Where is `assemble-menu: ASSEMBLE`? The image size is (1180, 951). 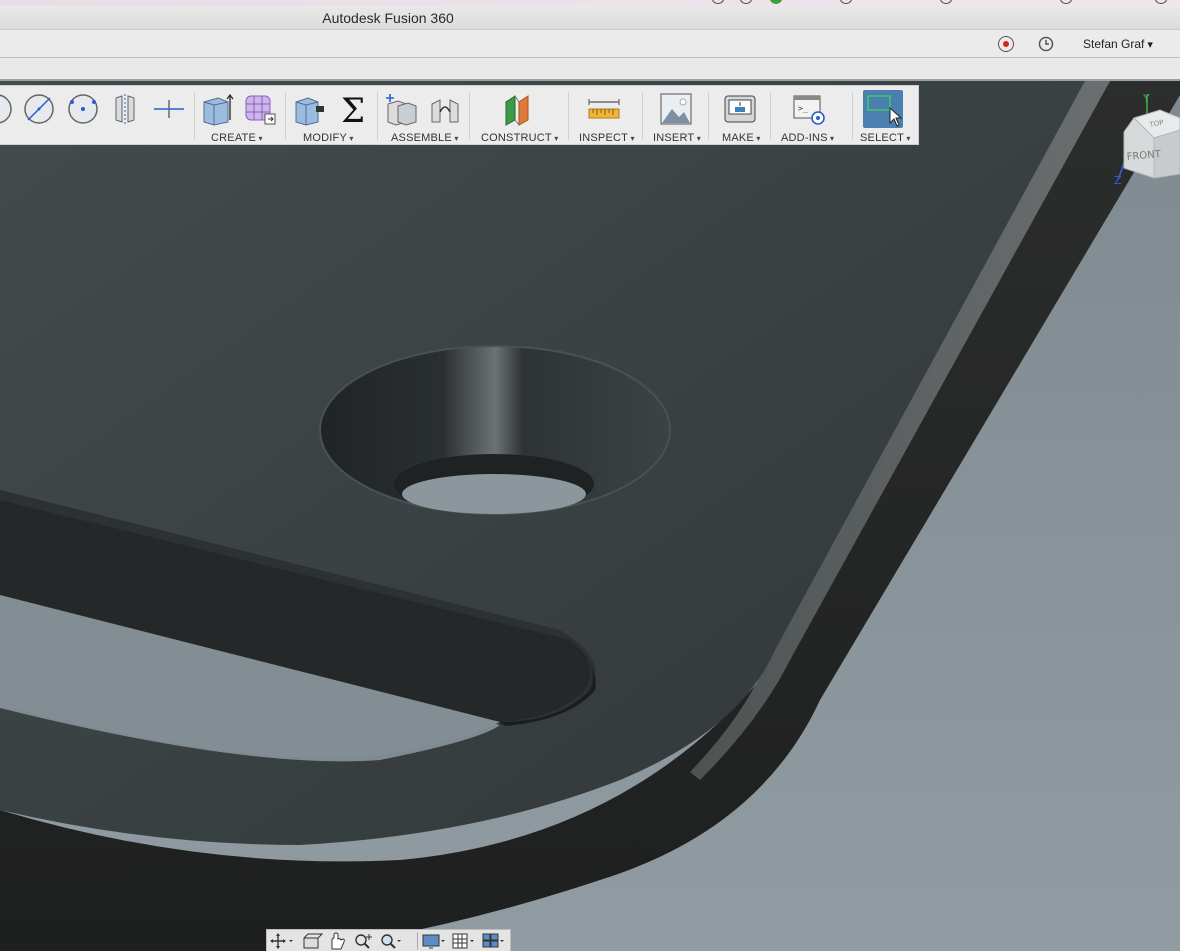 assemble-menu: ASSEMBLE is located at coordinates (425, 138).